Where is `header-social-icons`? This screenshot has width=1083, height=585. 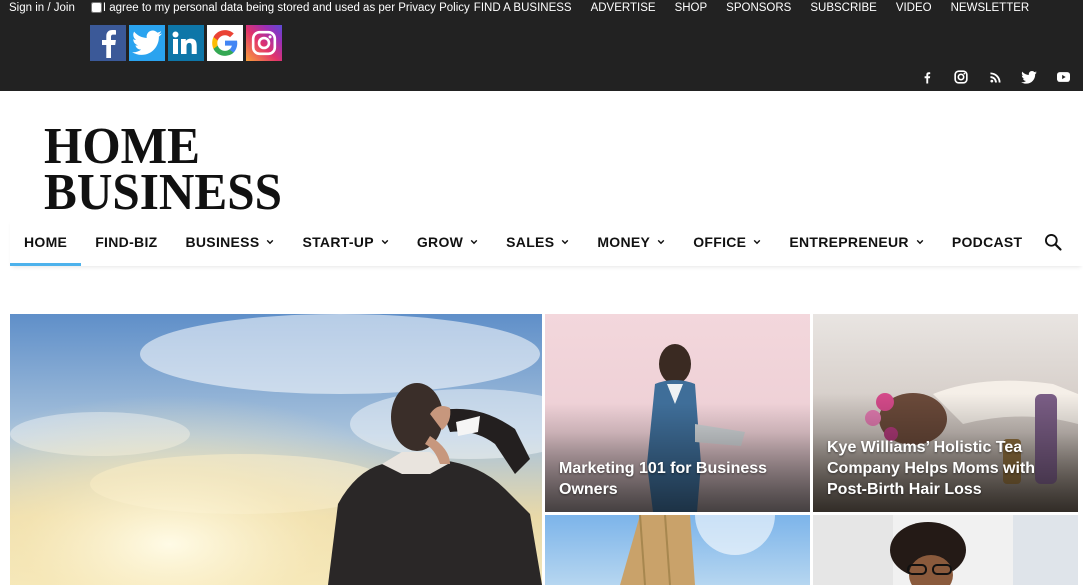
header-social-icons is located at coordinates (995, 77).